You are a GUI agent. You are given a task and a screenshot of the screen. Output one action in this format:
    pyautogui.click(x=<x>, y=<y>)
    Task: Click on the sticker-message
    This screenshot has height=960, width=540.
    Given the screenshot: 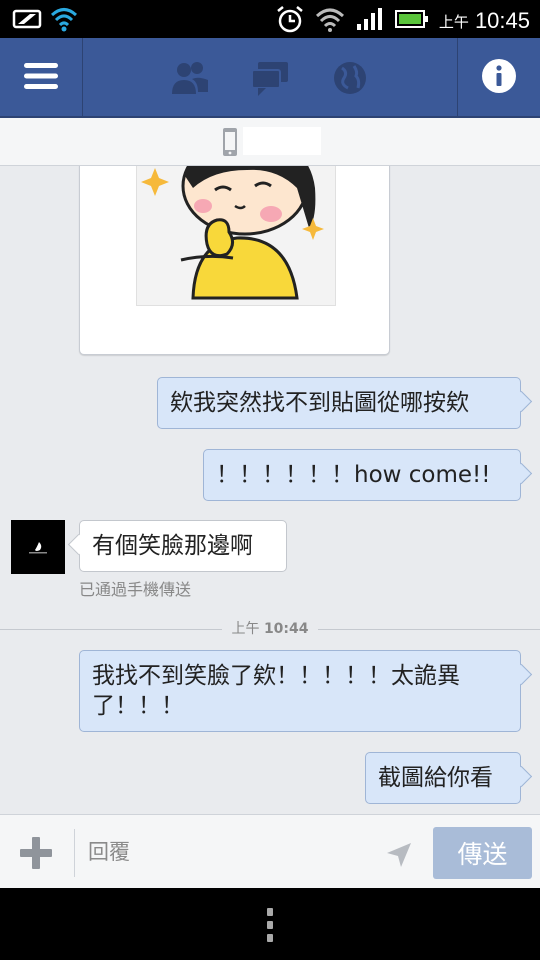 What is the action you would take?
    pyautogui.click(x=234, y=260)
    